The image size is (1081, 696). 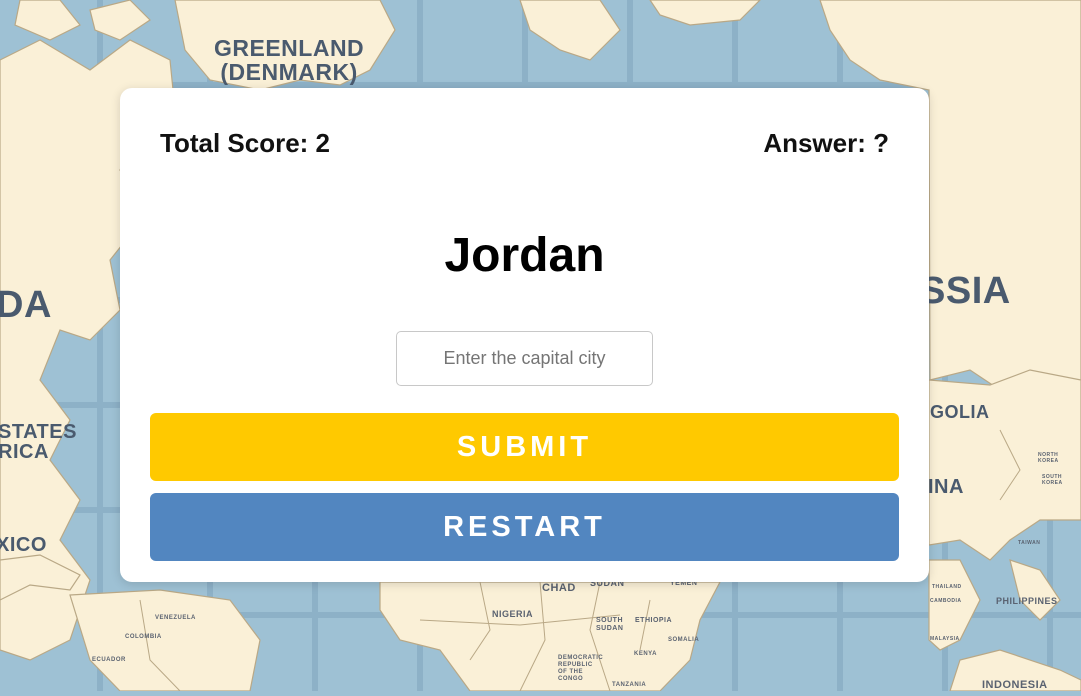 I want to click on map-label-canada: DA, so click(x=26, y=305).